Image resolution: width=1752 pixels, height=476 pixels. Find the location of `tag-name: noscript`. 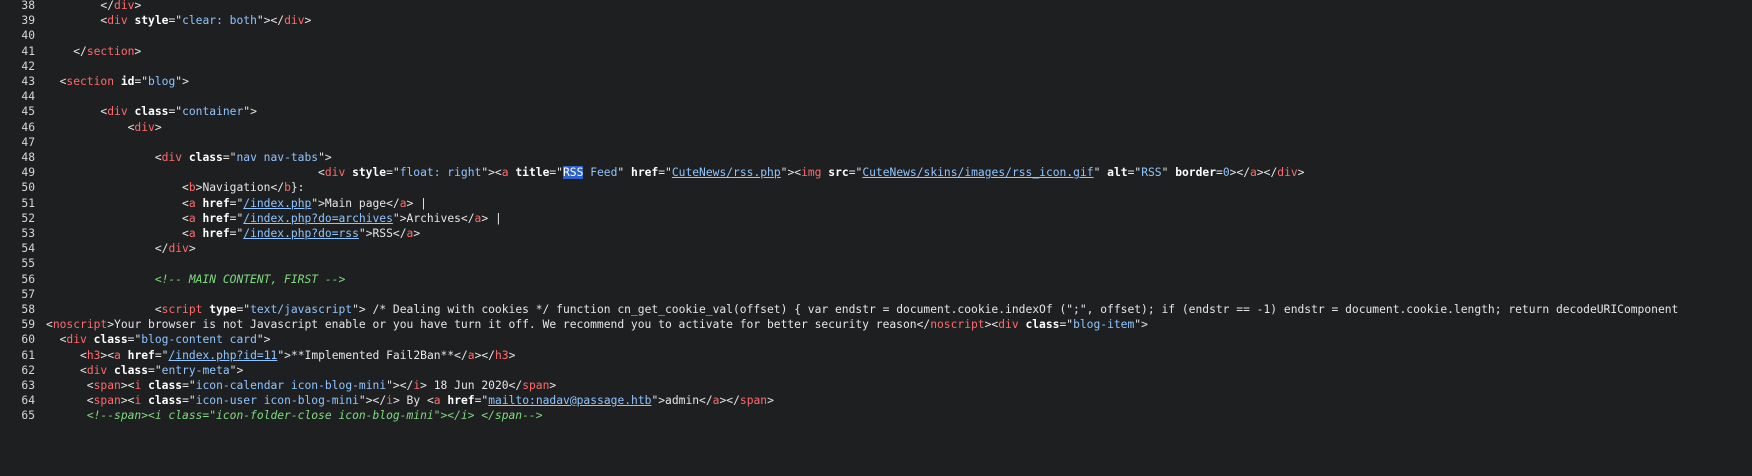

tag-name: noscript is located at coordinates (80, 325).